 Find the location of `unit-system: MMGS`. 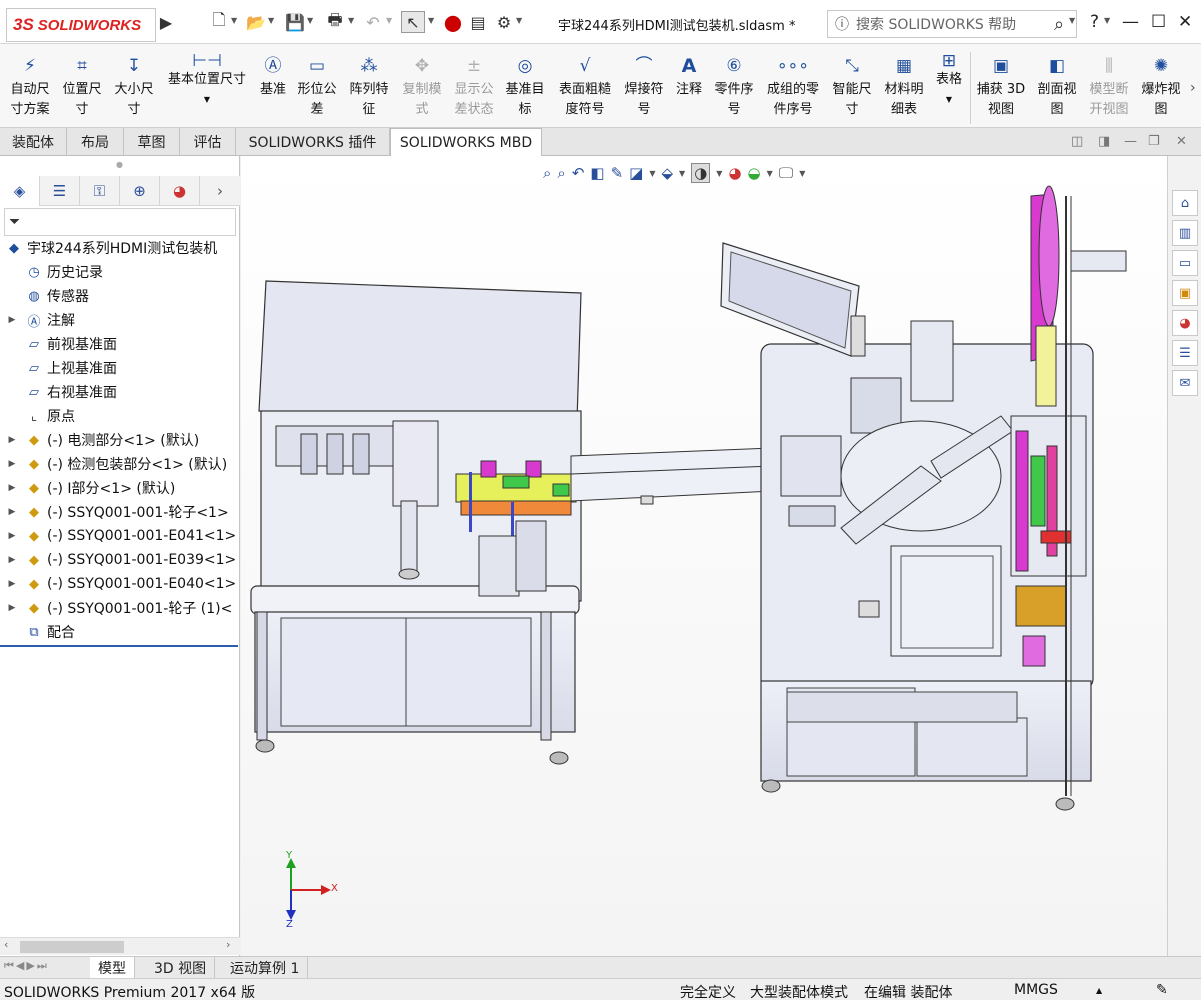

unit-system: MMGS is located at coordinates (1036, 990).